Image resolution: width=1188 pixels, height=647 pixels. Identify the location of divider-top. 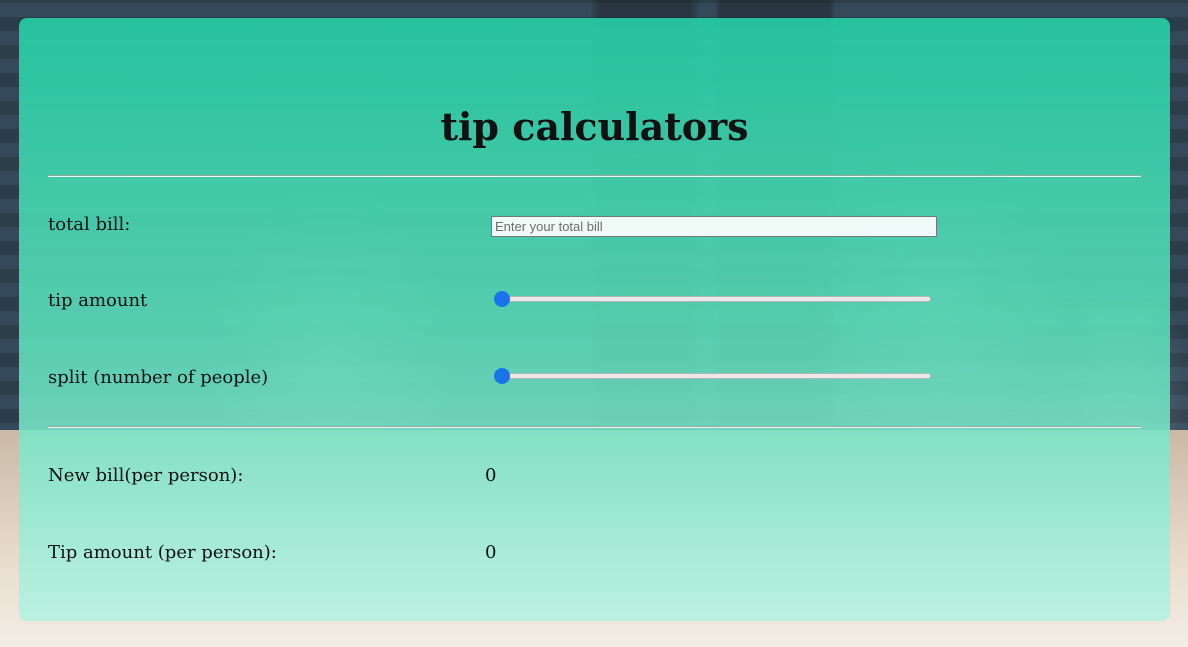
(594, 176).